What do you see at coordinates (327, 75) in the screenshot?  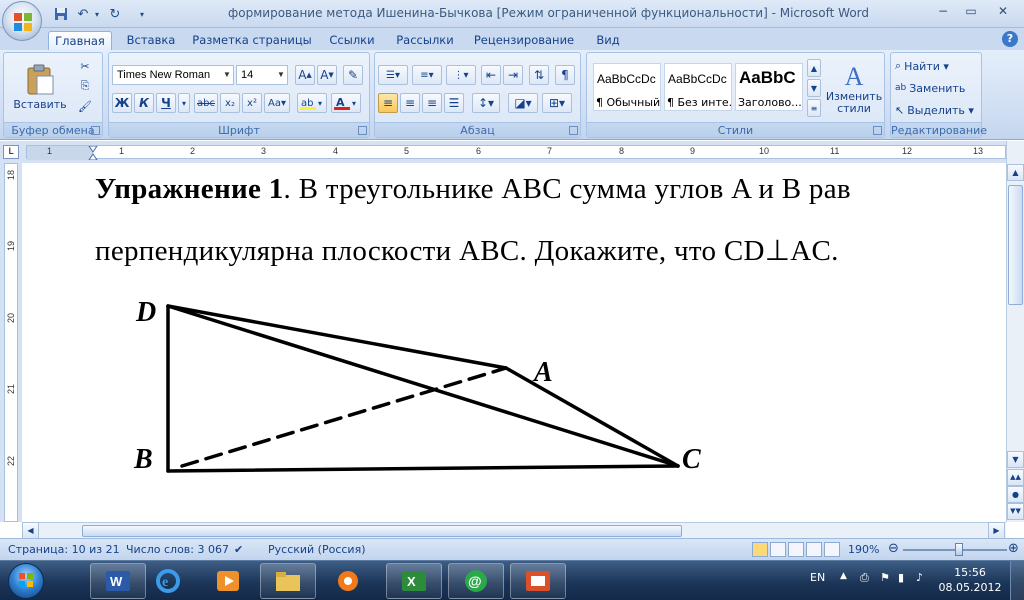 I see `shrink-font-button: A ▼` at bounding box center [327, 75].